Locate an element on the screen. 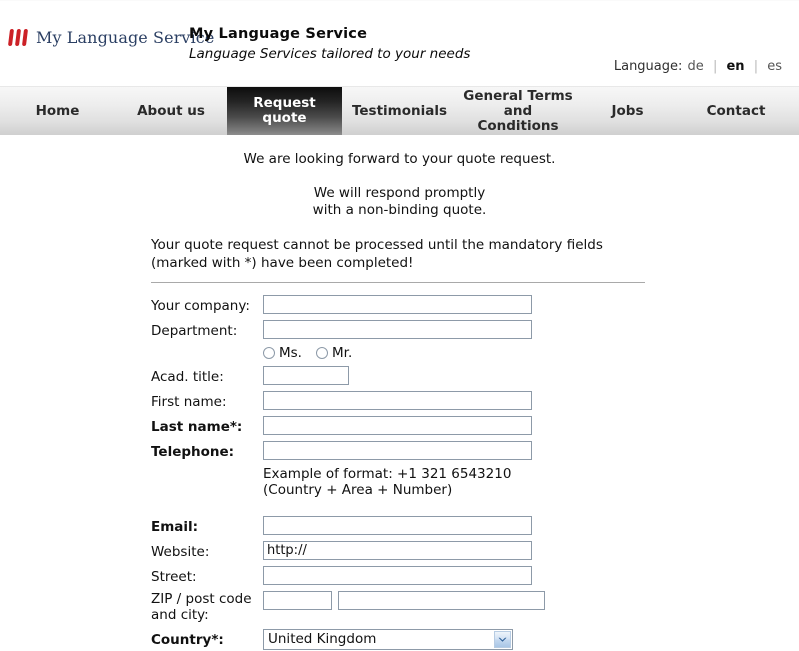 The width and height of the screenshot is (799, 651). nav-item-home: Home is located at coordinates (57, 111).